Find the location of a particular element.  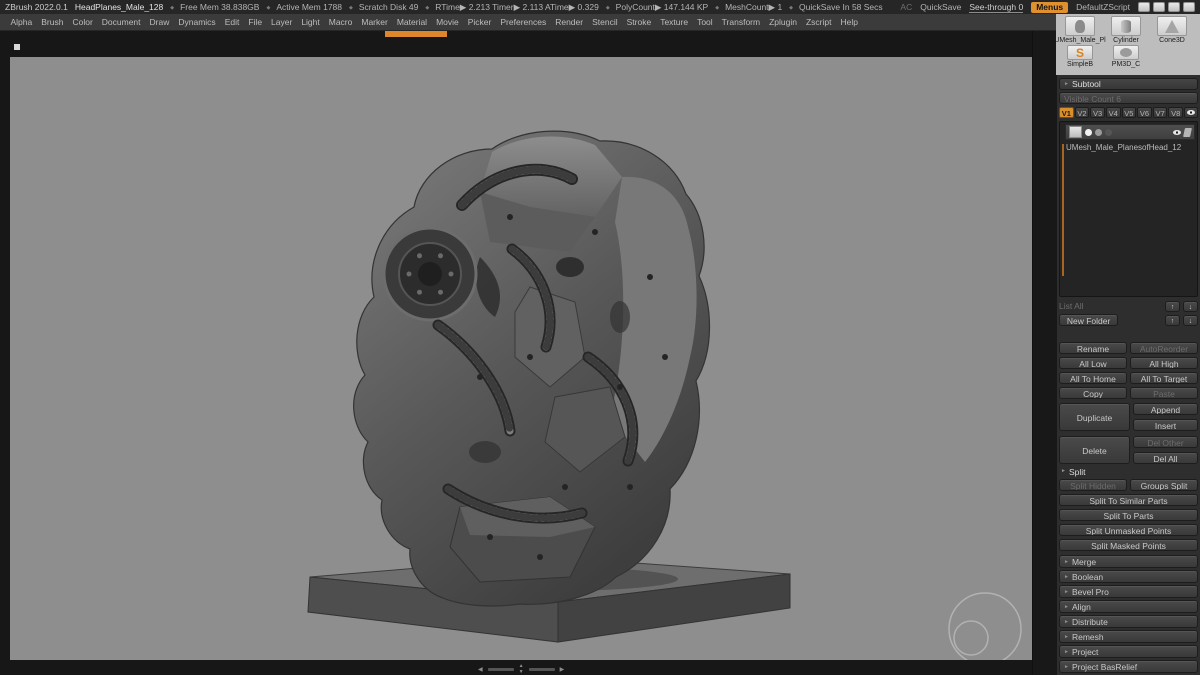

split-to-parts-button: Split To Parts is located at coordinates (1128, 515).